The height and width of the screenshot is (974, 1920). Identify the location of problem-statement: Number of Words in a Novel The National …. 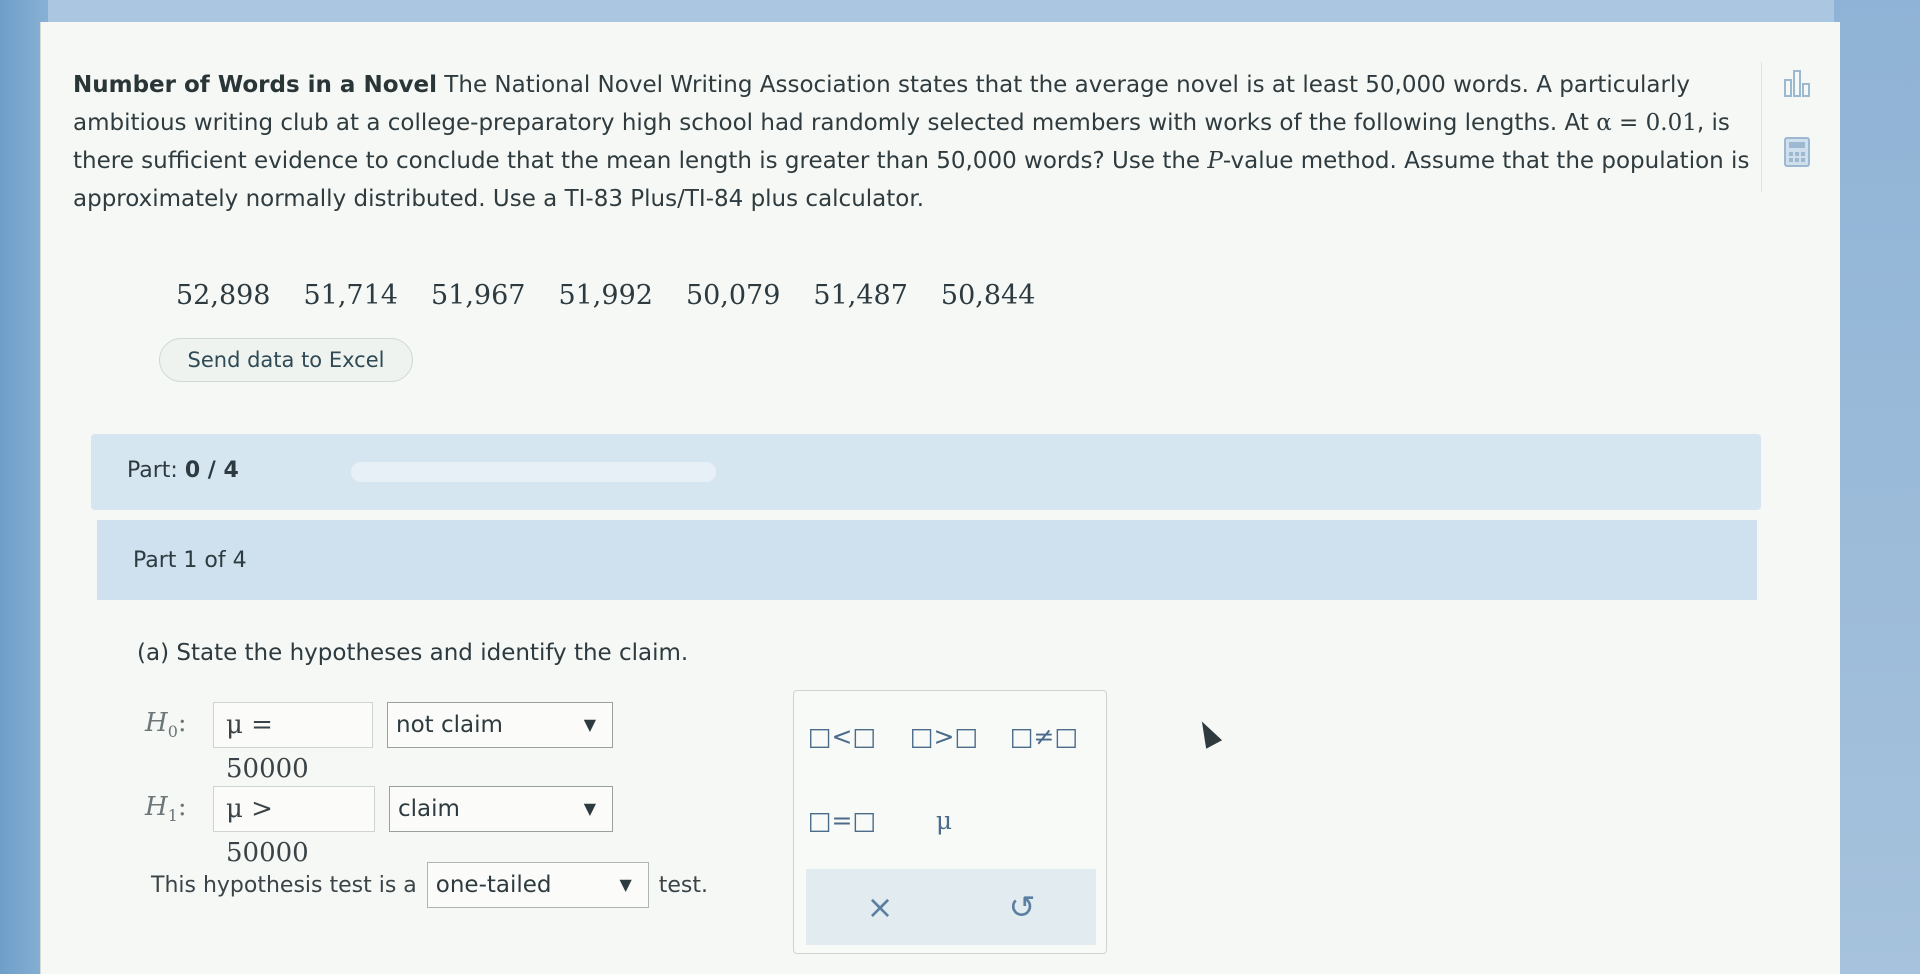
(918, 142).